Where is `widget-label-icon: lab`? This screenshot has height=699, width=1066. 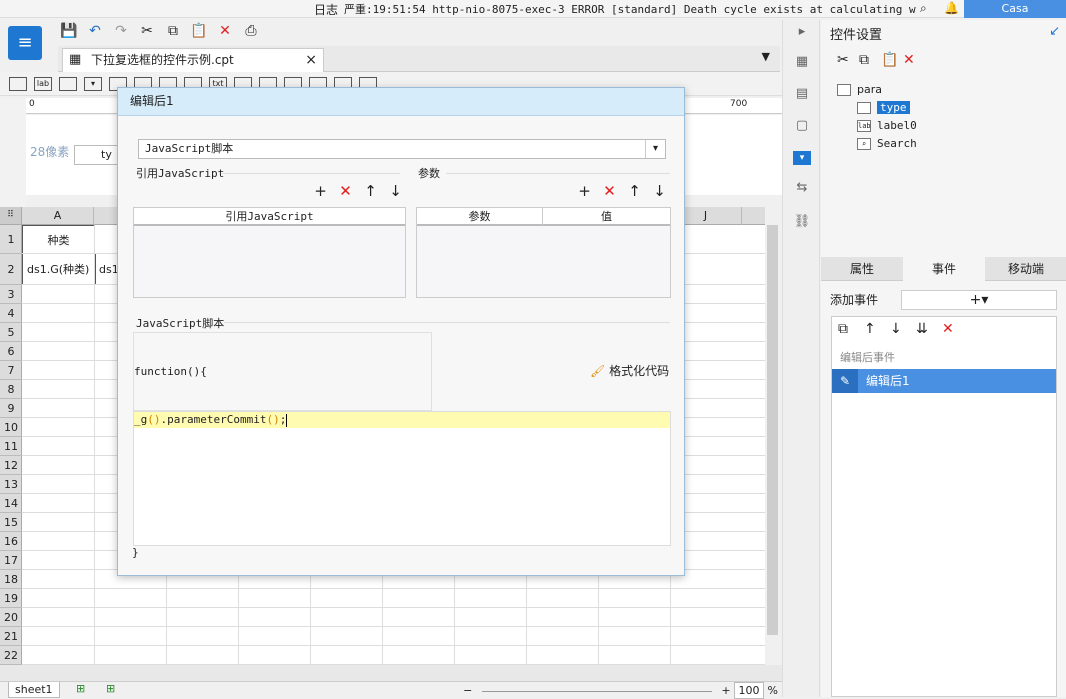 widget-label-icon: lab is located at coordinates (43, 84).